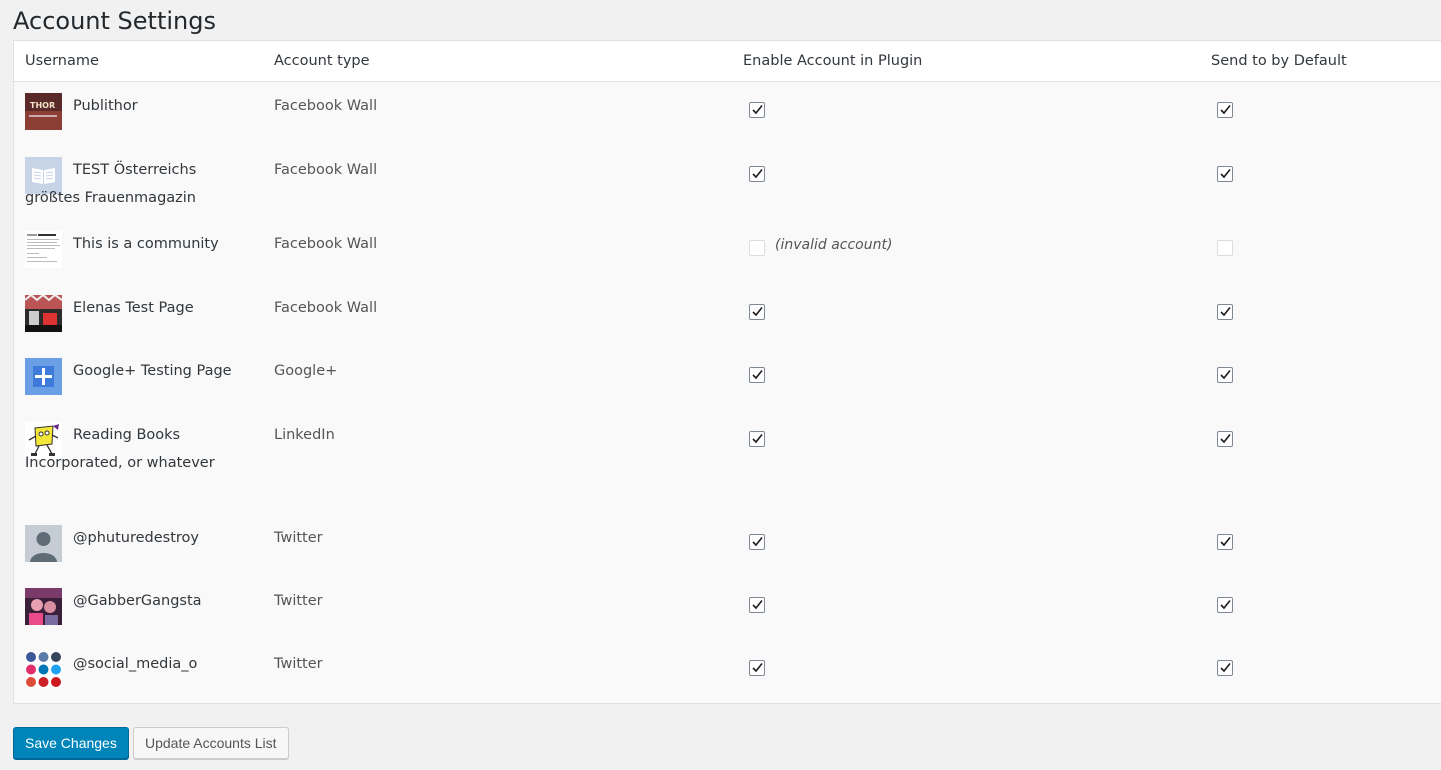 The image size is (1441, 770). What do you see at coordinates (111, 184) in the screenshot?
I see `username-text: TEST Österreichs größtes Frauenmagazin` at bounding box center [111, 184].